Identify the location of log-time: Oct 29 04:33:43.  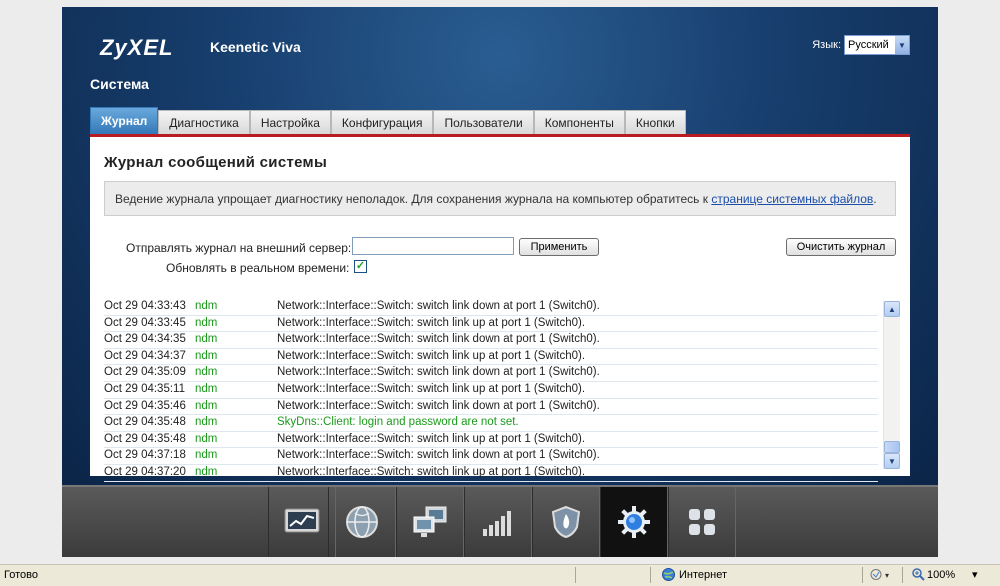
(145, 306).